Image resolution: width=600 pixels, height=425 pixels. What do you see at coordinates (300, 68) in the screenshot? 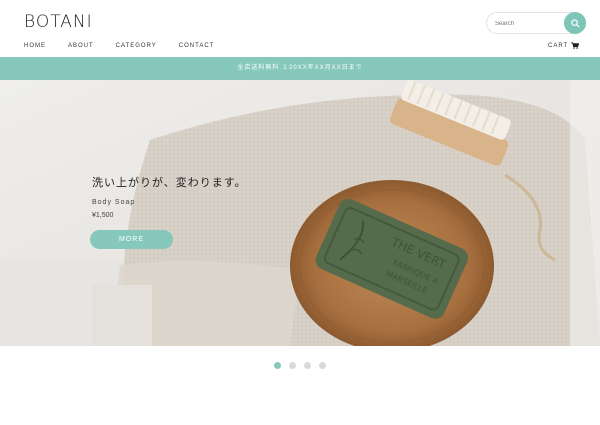
I see `shipping-banner: 全店送料無料 １20XX年XX月XX日まで` at bounding box center [300, 68].